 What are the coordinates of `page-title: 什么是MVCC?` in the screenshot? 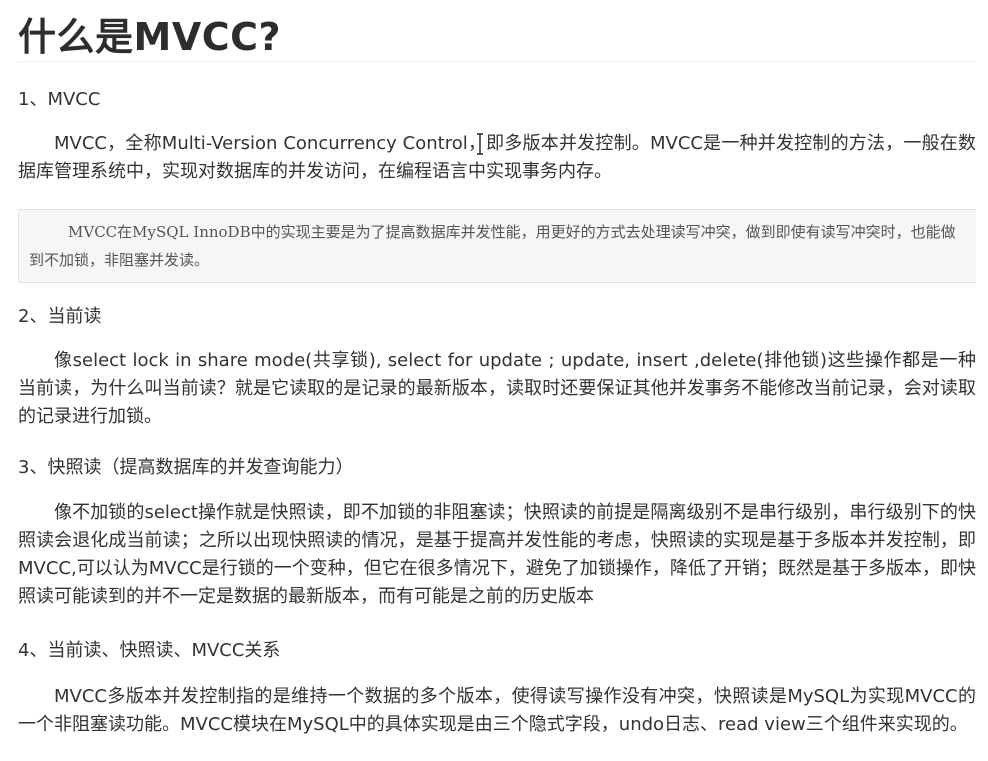 It's located at (497, 31).